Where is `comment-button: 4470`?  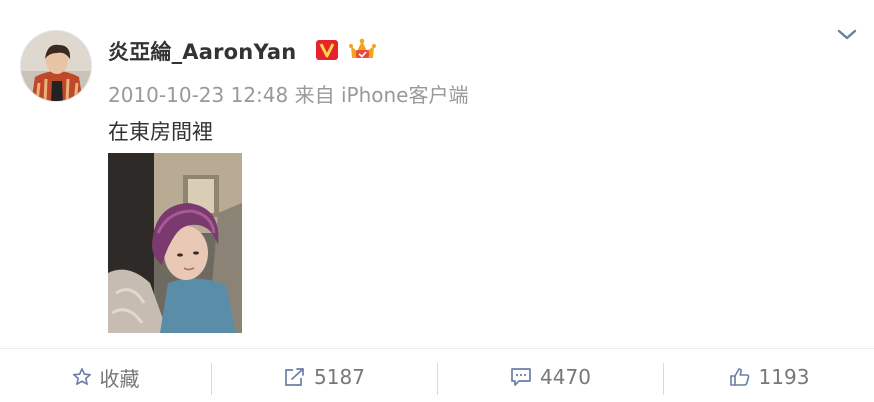
comment-button: 4470 is located at coordinates (550, 377).